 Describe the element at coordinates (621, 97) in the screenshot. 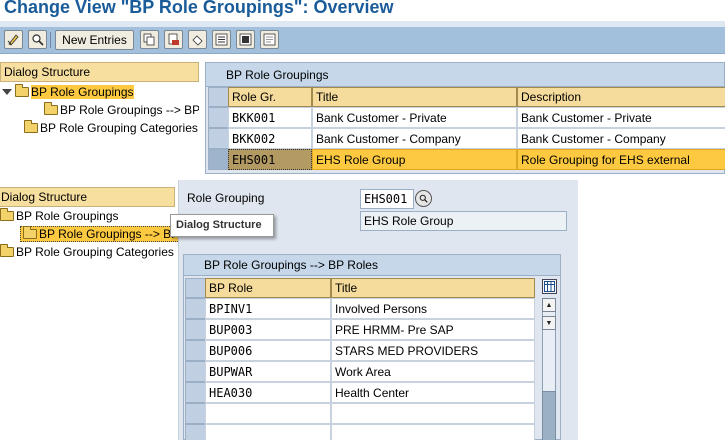

I see `column-header-description: Description` at that location.